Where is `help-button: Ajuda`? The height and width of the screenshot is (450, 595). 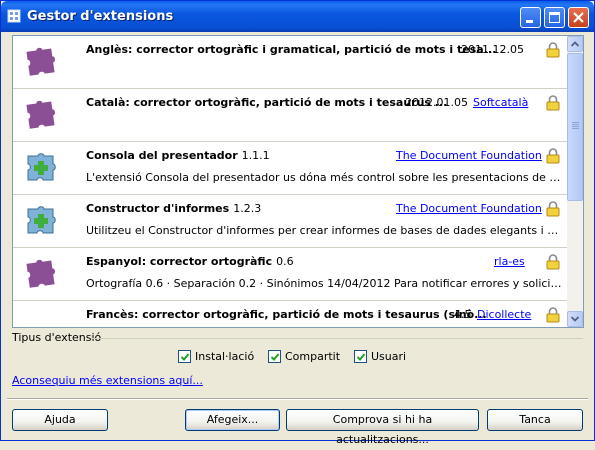
help-button: Ajuda is located at coordinates (60, 420).